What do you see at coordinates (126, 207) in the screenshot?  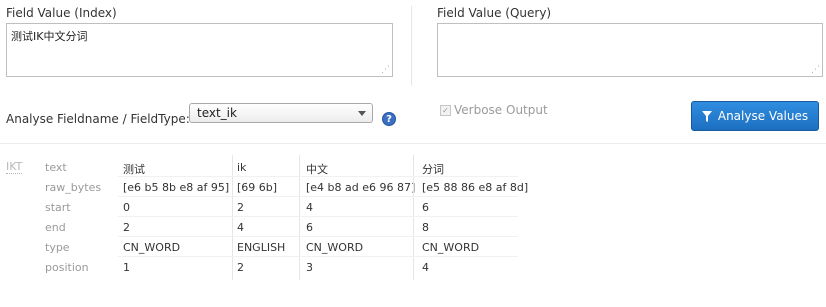 I see `token-start: 0` at bounding box center [126, 207].